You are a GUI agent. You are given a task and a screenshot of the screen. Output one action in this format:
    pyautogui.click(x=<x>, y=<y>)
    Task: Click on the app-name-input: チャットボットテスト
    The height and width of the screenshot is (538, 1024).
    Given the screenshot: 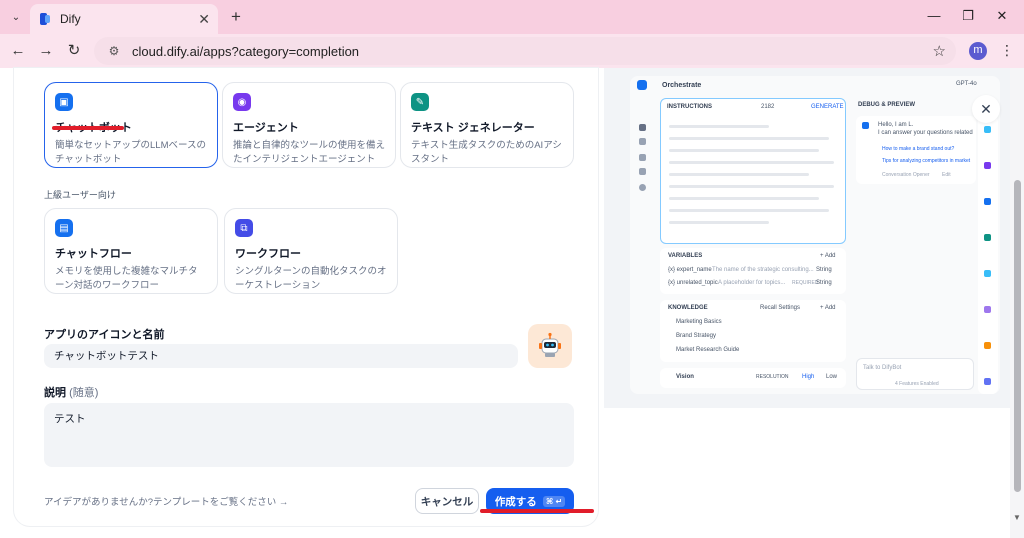 What is the action you would take?
    pyautogui.click(x=281, y=356)
    